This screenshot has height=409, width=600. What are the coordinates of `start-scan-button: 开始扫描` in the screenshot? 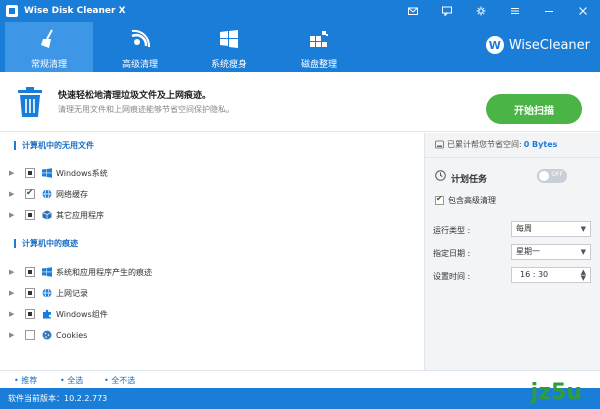 It's located at (534, 109).